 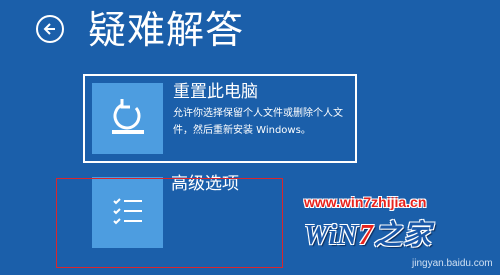 I want to click on back-button, so click(x=50, y=29).